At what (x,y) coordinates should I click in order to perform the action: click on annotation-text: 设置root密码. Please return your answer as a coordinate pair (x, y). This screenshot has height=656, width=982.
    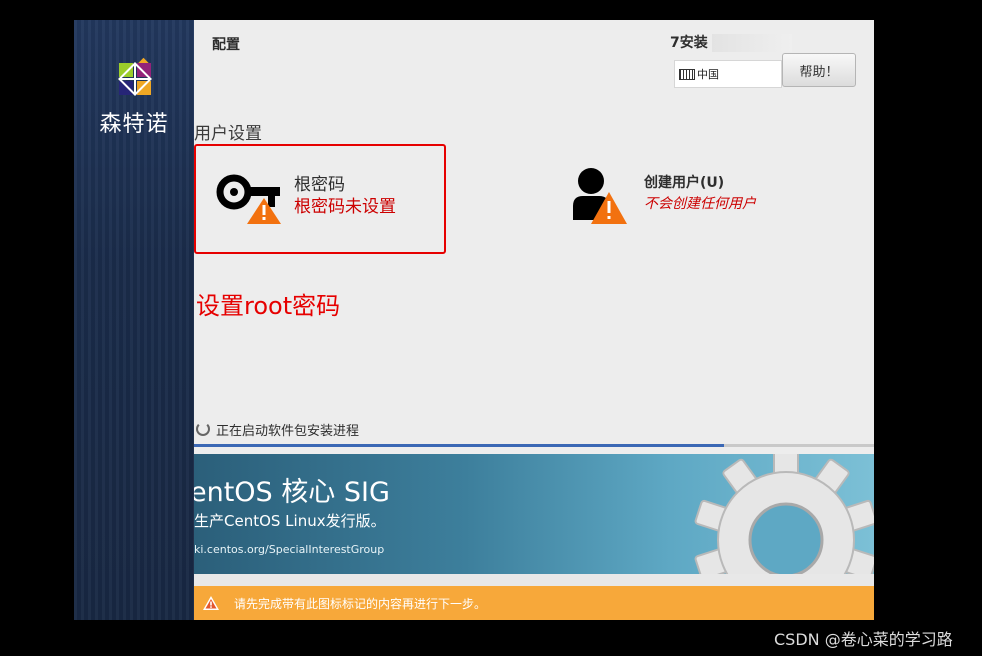
    Looking at the image, I should click on (268, 306).